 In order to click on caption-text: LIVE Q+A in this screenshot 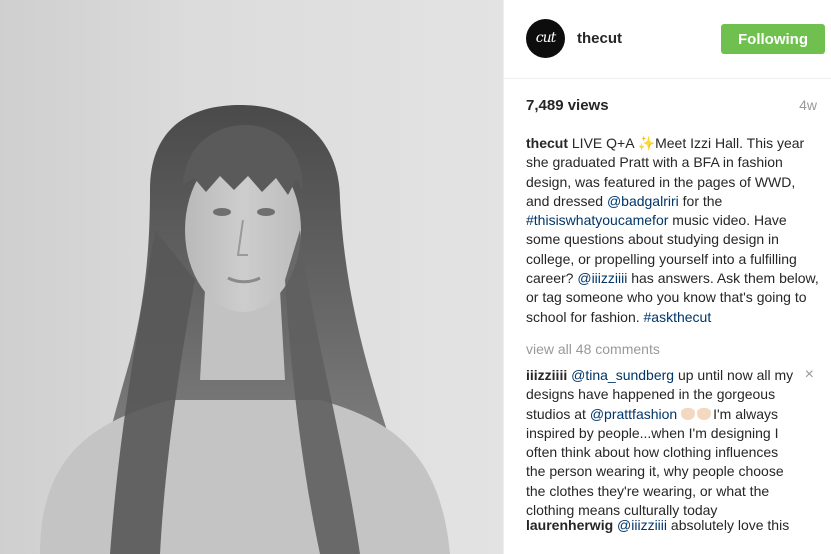, I will do `click(603, 143)`.